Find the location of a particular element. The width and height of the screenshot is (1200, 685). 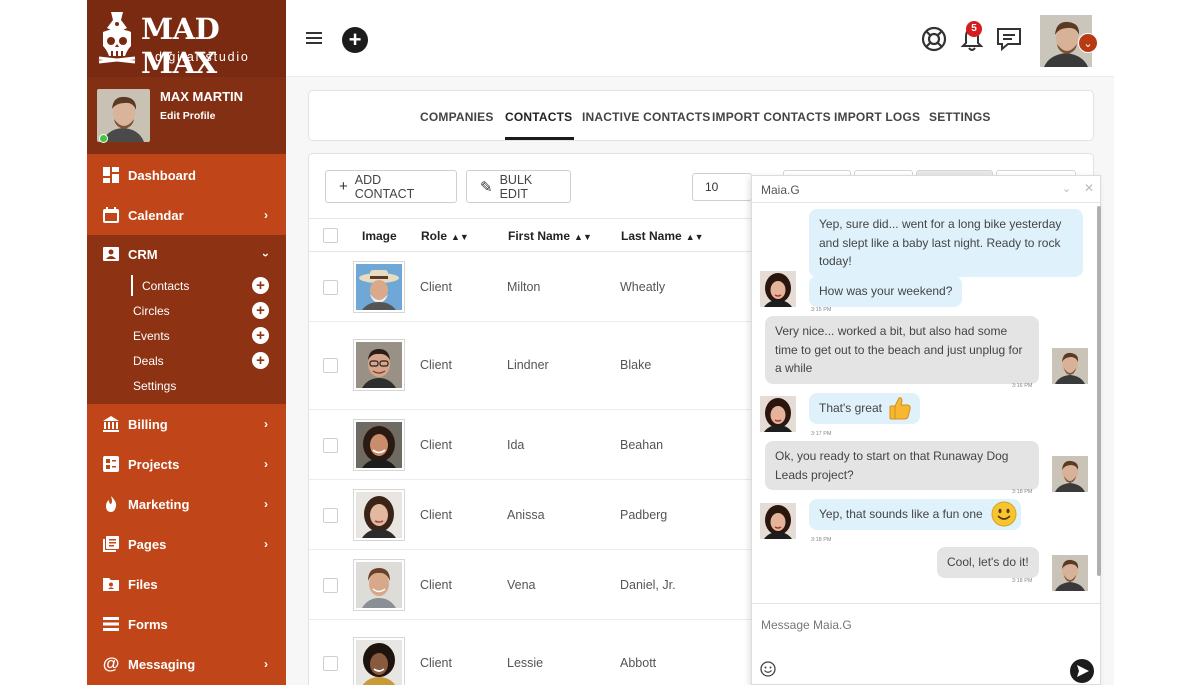

chat-messages-icon is located at coordinates (1009, 39).